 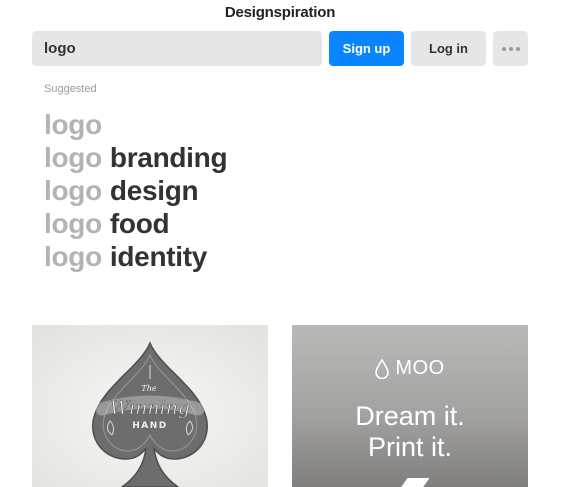 I want to click on drop-icon, so click(x=382, y=368).